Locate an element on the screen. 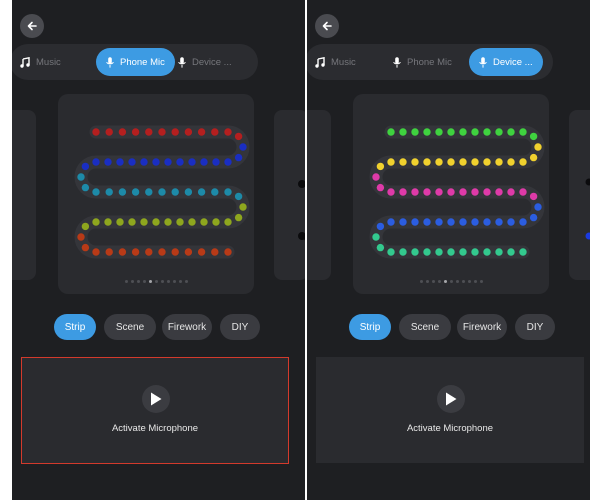 The width and height of the screenshot is (590, 500). page-indicator is located at coordinates (156, 281).